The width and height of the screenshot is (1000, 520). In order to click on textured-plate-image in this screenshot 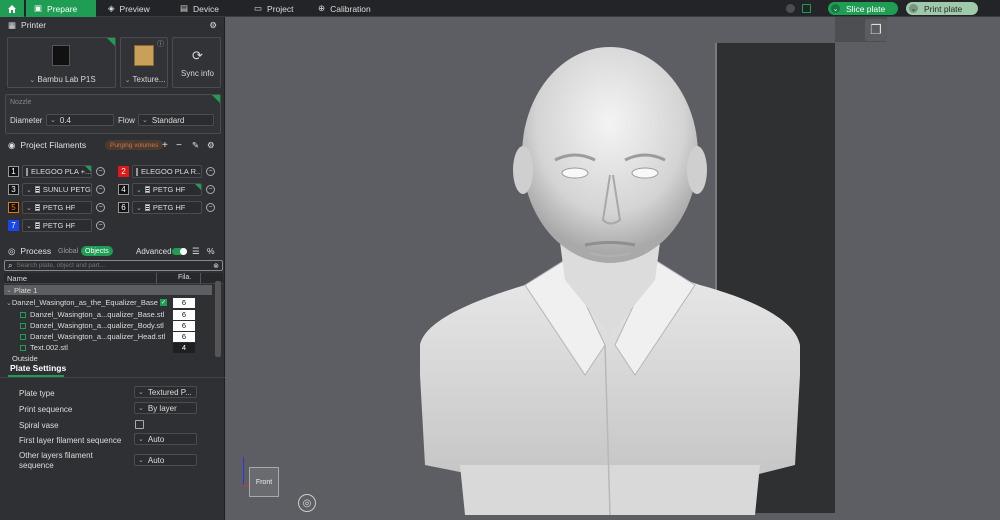, I will do `click(144, 55)`.